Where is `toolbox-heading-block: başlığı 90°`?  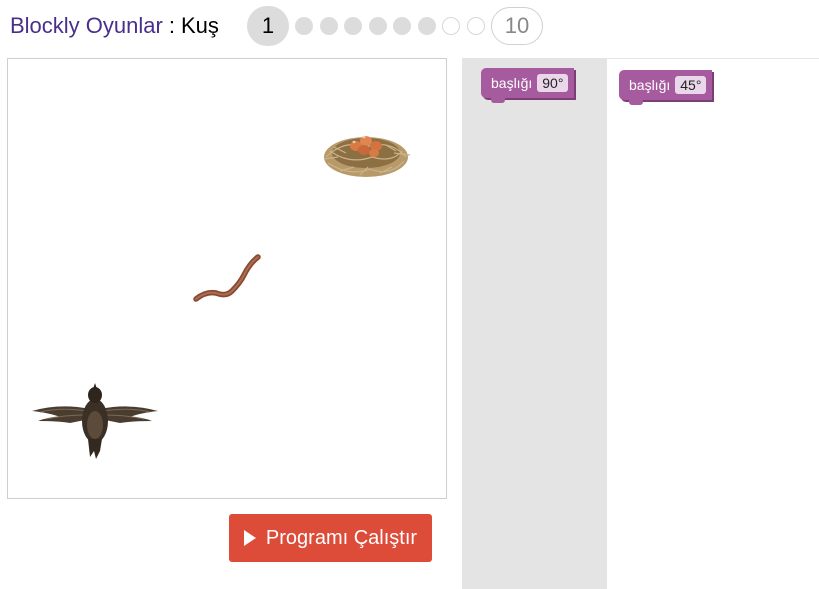
toolbox-heading-block: başlığı 90° is located at coordinates (528, 85).